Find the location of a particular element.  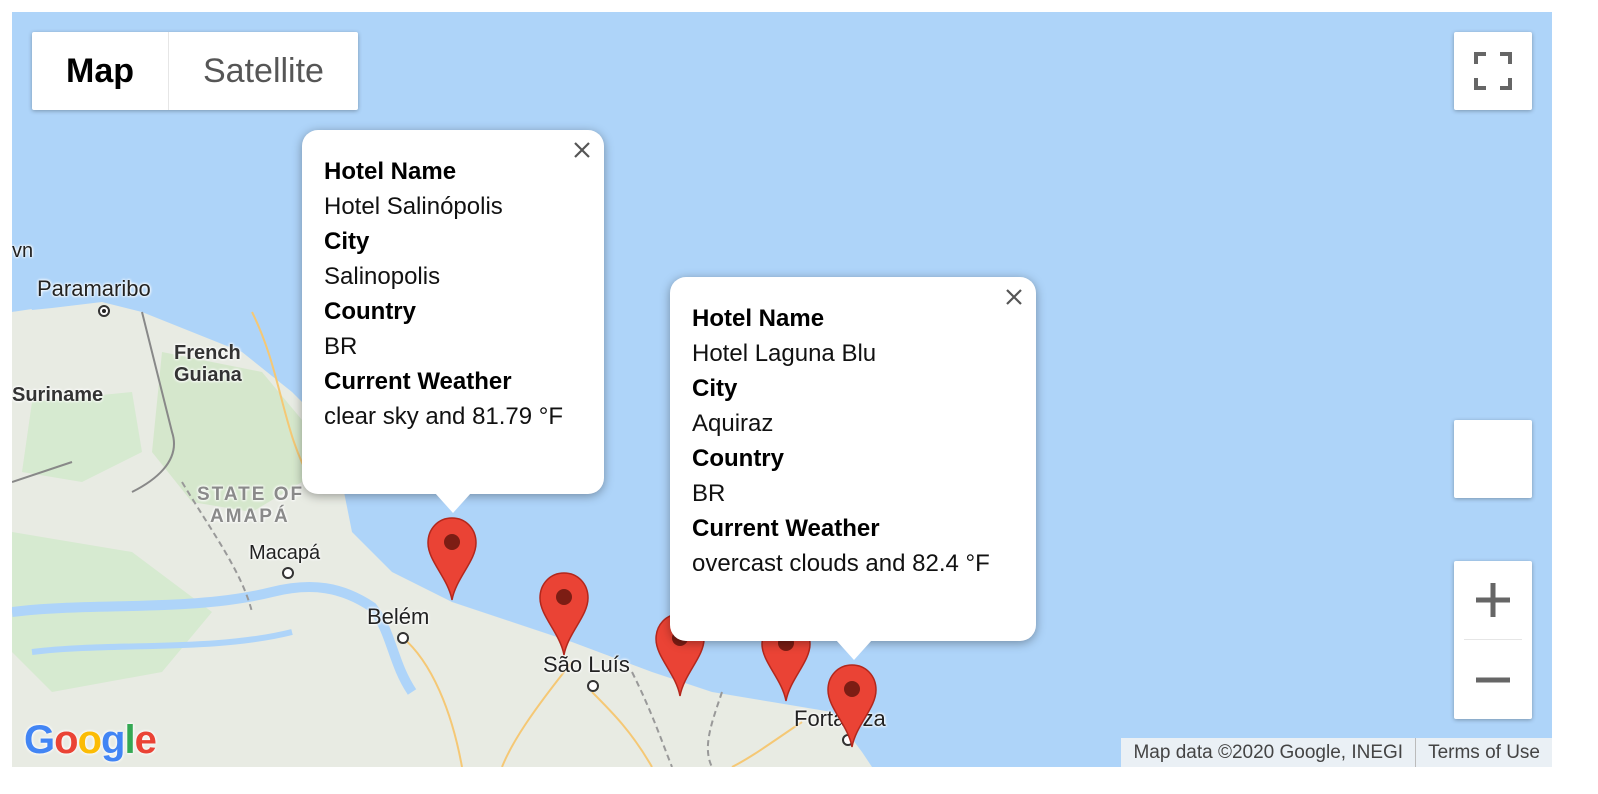

weather-value: clear sky and 81.79 °F is located at coordinates (444, 416).